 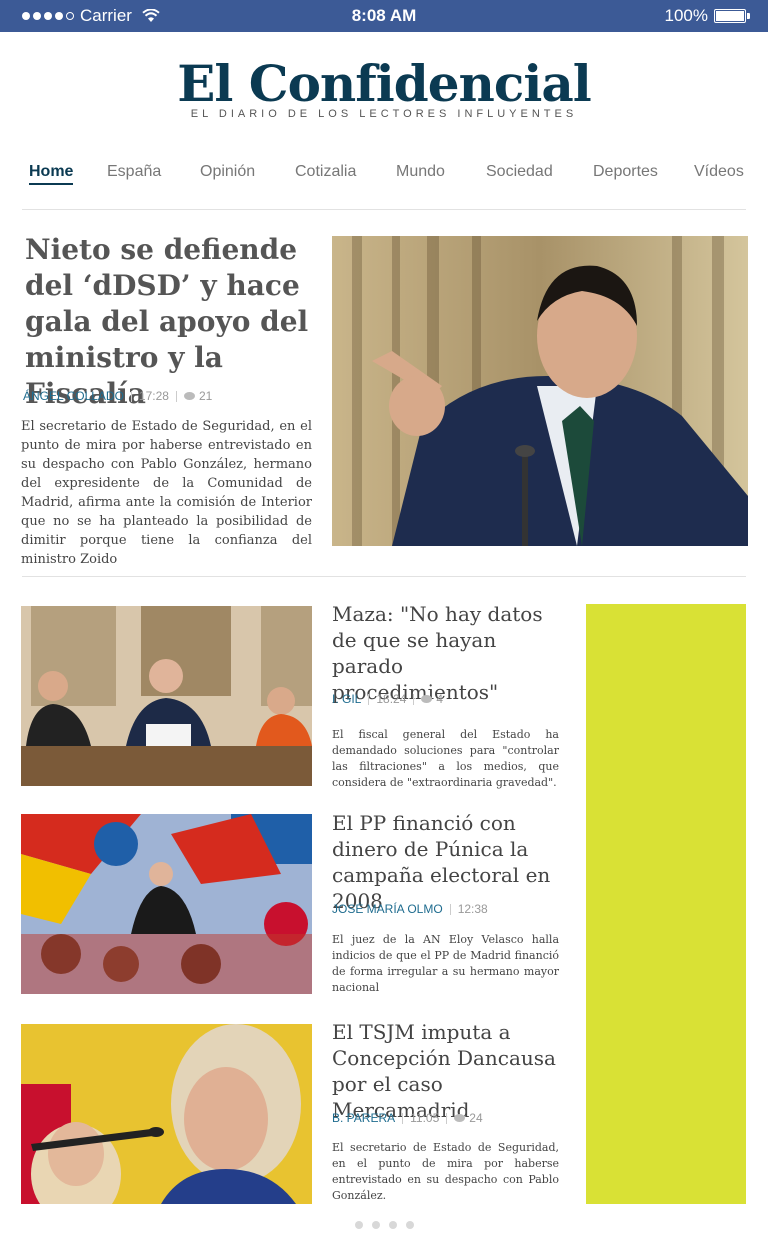 I want to click on lead-time: 17:28, so click(x=153, y=396).